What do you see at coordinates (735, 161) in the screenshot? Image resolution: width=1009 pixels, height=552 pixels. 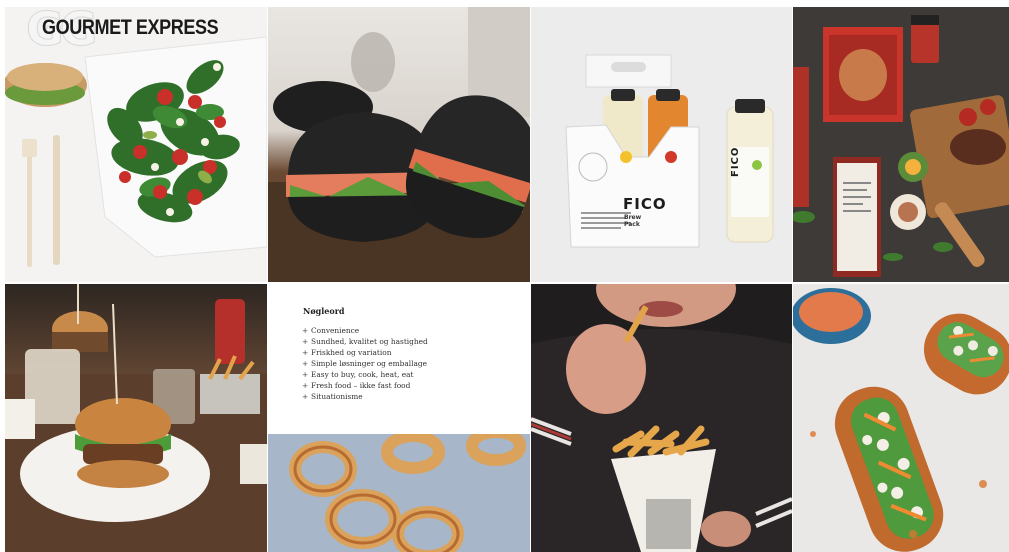 I see `fico-bottle-label: FICO` at bounding box center [735, 161].